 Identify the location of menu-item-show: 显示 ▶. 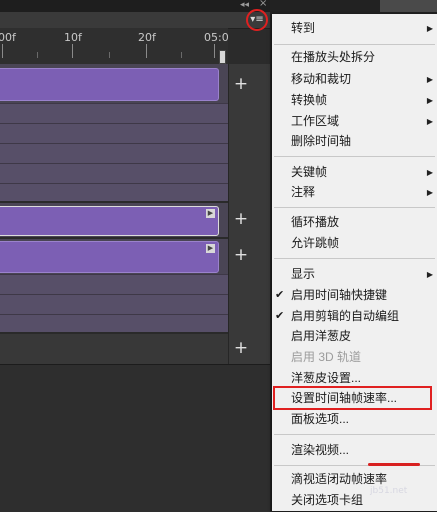
(354, 274).